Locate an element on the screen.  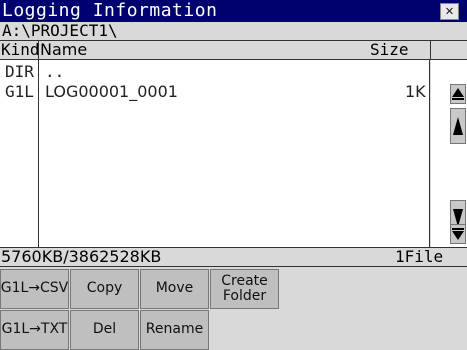
close-button: ✕ is located at coordinates (449, 11).